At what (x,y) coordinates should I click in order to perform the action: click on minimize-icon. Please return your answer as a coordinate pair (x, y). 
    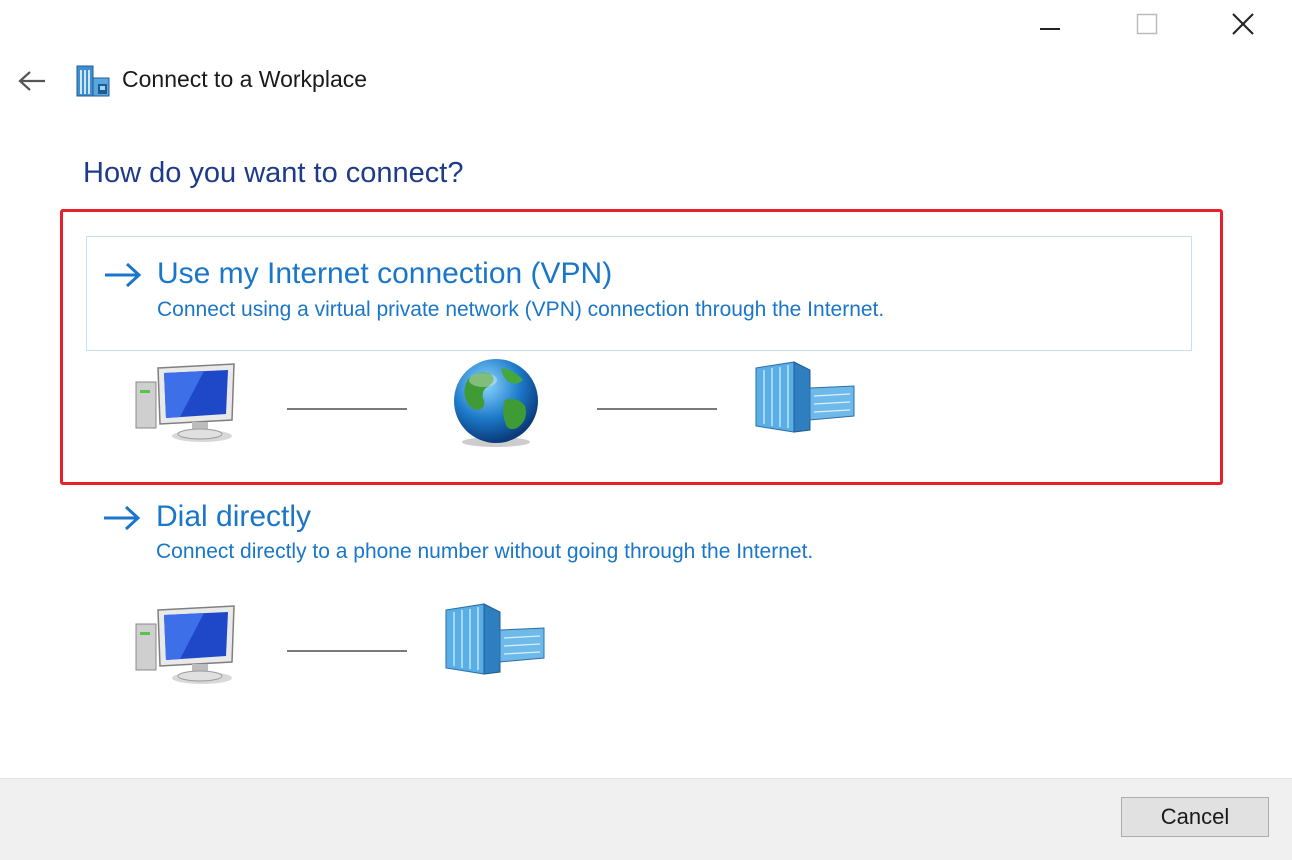
    Looking at the image, I should click on (1050, 29).